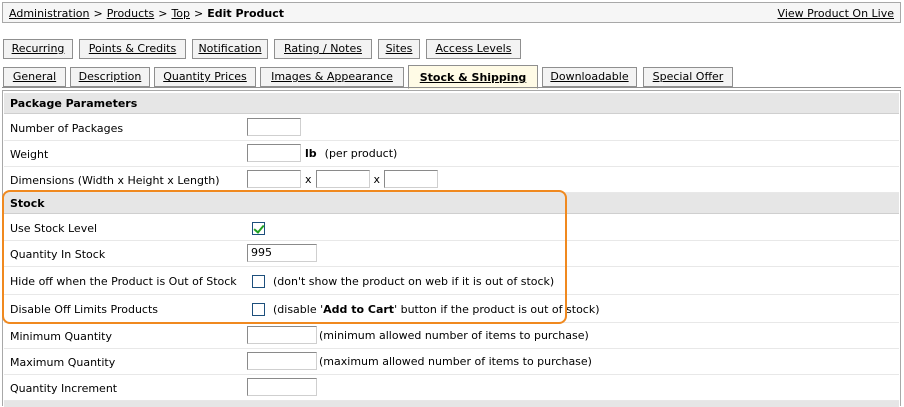 The width and height of the screenshot is (904, 407). Describe the element at coordinates (61, 336) in the screenshot. I see `label-minimum-quantity: Minimum Quantity` at that location.